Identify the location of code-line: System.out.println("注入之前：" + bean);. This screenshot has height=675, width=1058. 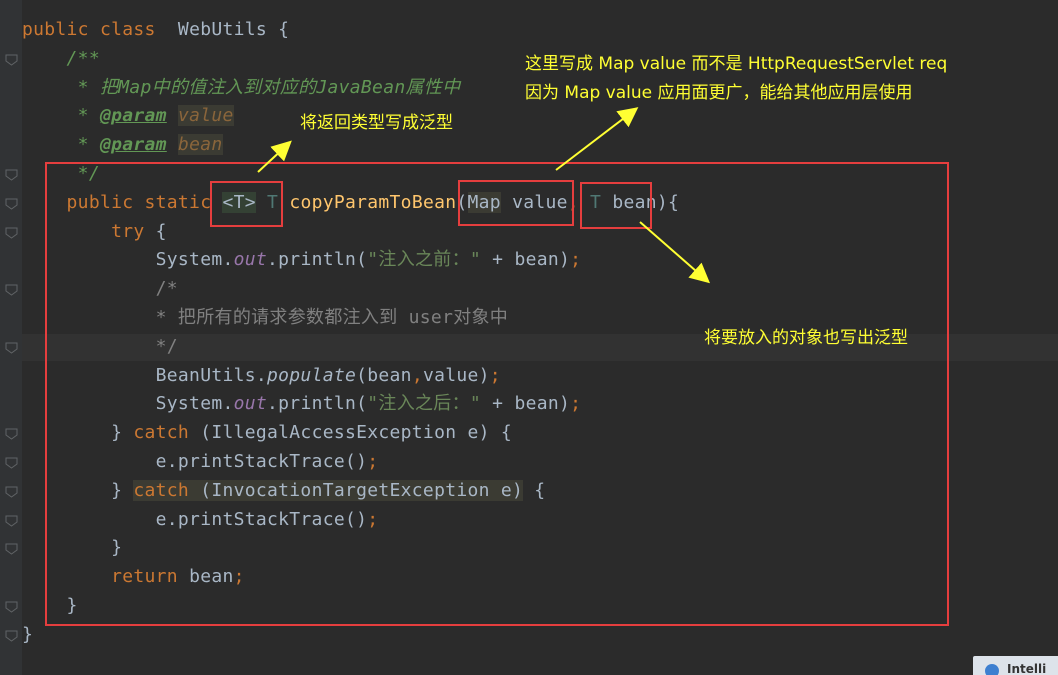
(350, 260).